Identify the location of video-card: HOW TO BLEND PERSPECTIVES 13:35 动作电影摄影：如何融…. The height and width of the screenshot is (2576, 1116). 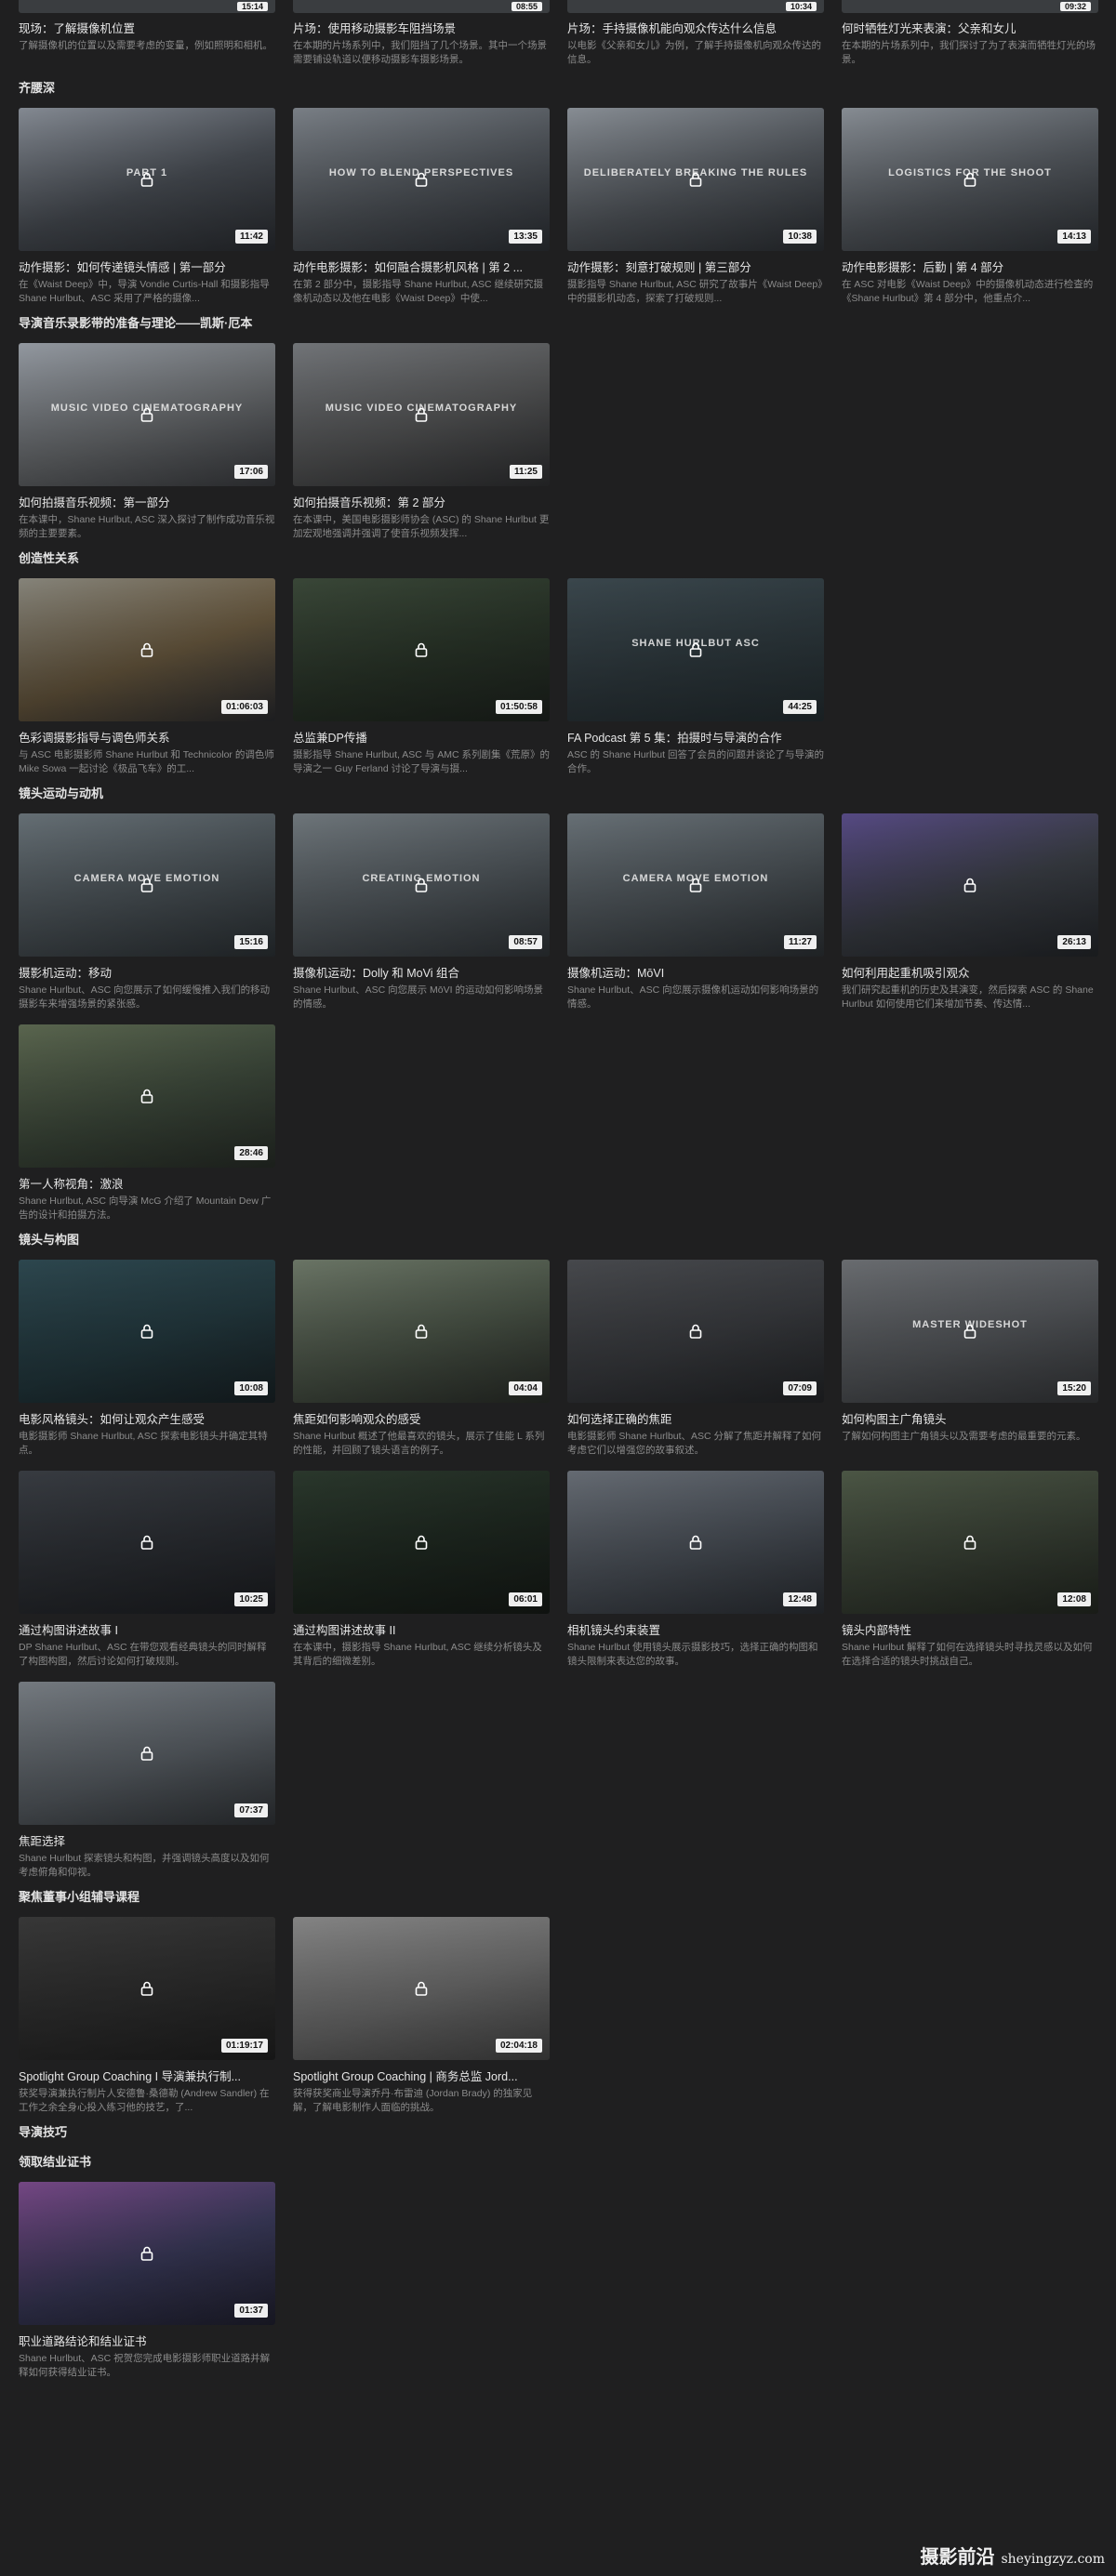
(421, 207).